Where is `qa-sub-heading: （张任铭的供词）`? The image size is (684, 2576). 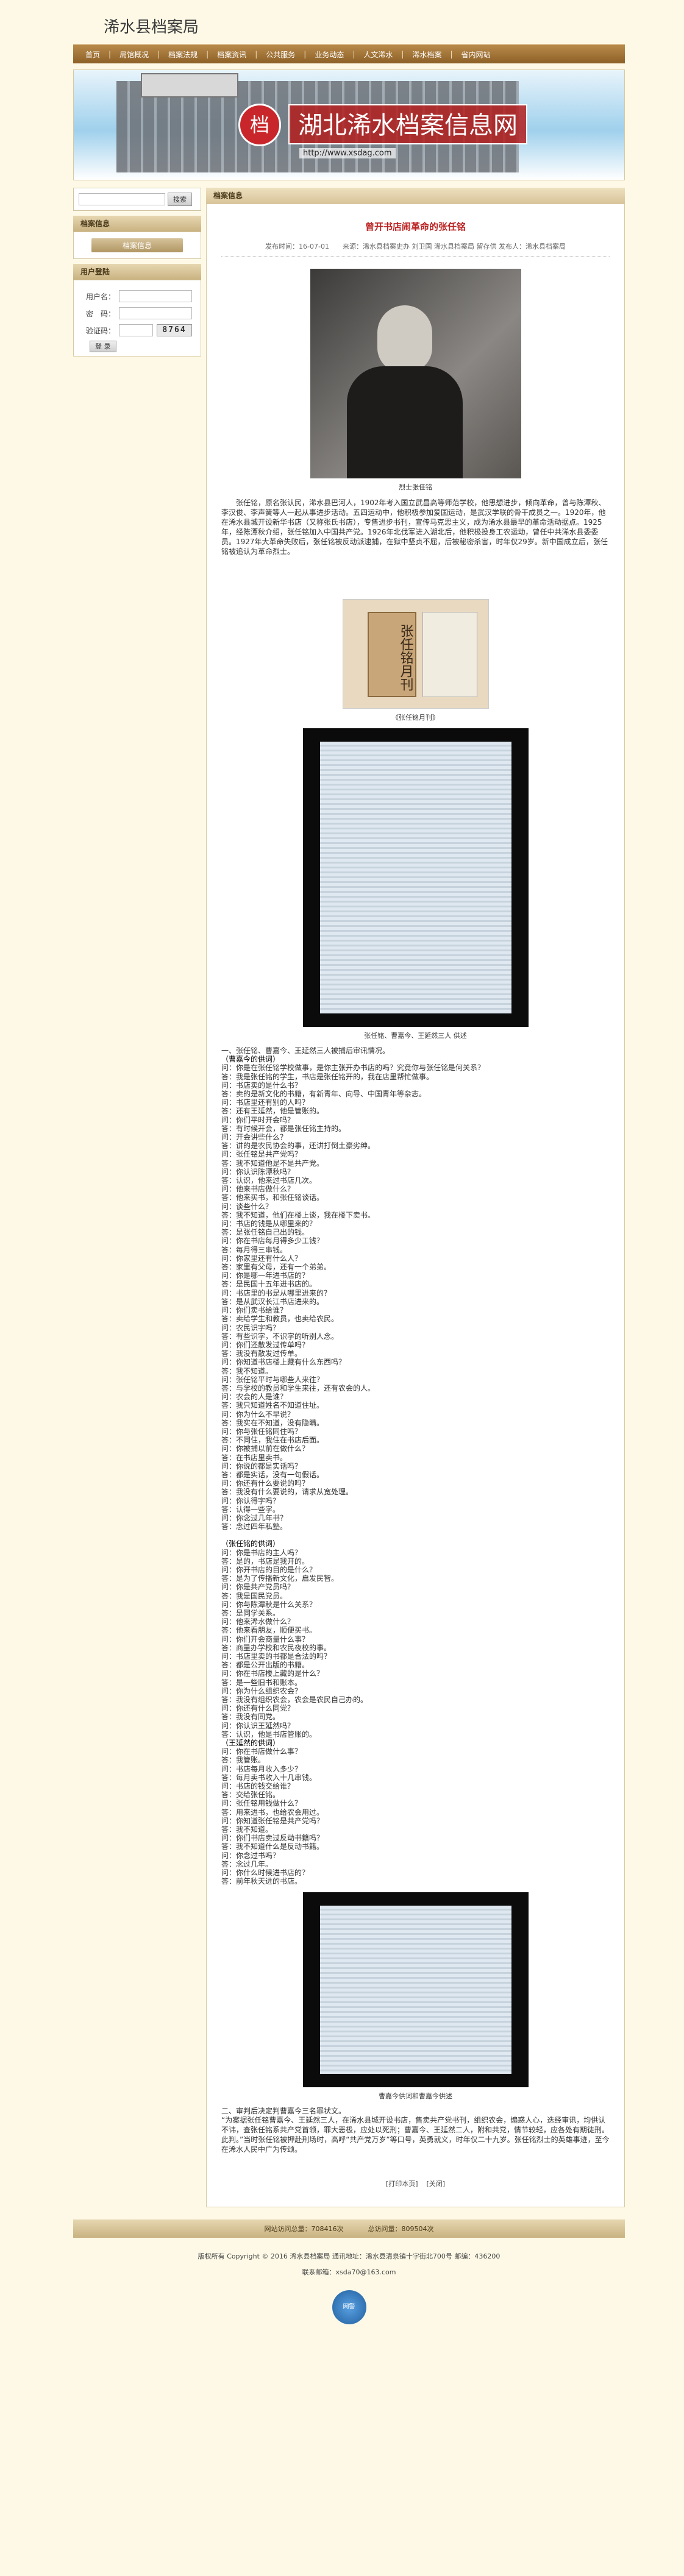
qa-sub-heading: （张任铭的供词） is located at coordinates (250, 1544).